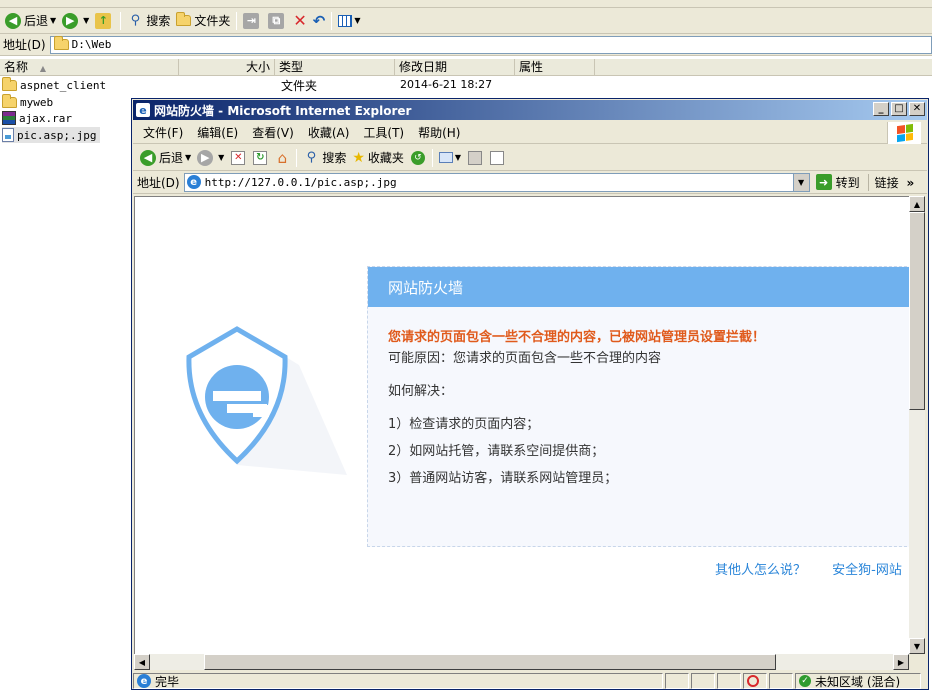  Describe the element at coordinates (417, 157) in the screenshot. I see `history-icon: ↺` at that location.